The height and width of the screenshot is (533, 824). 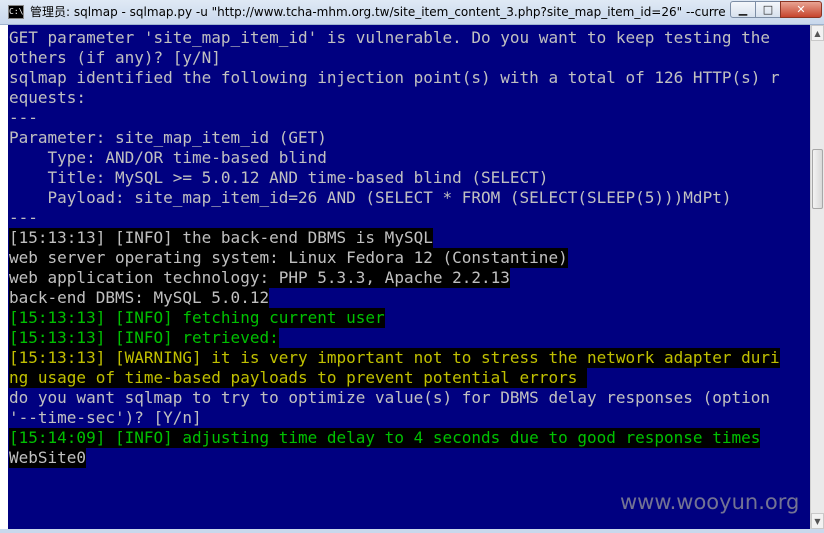 I want to click on minimize-button: ▁, so click(x=743, y=9).